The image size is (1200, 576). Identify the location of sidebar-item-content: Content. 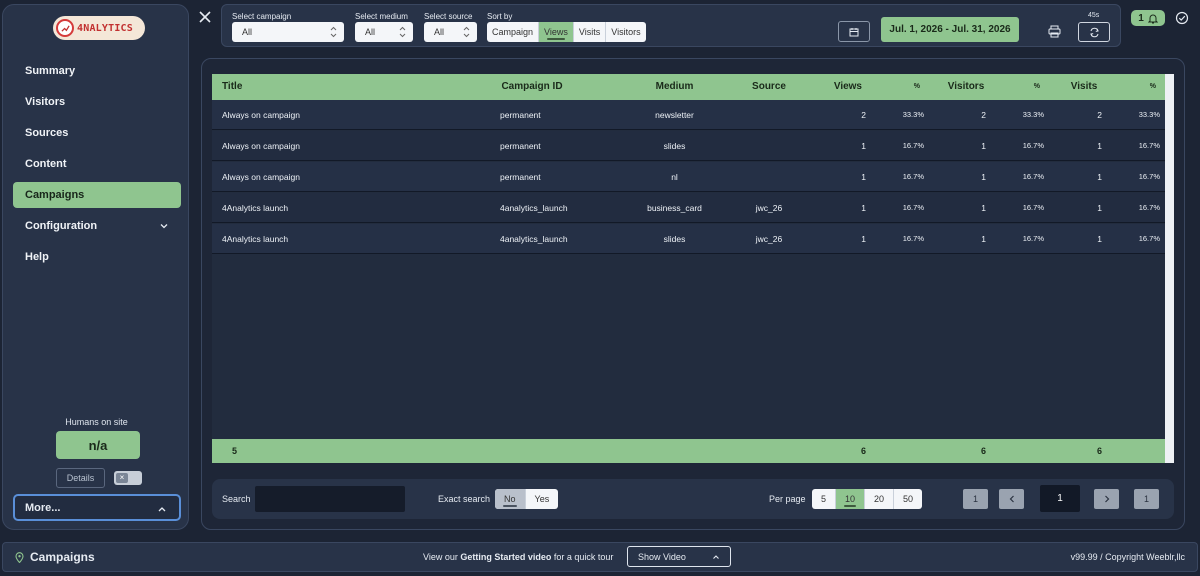
(97, 164).